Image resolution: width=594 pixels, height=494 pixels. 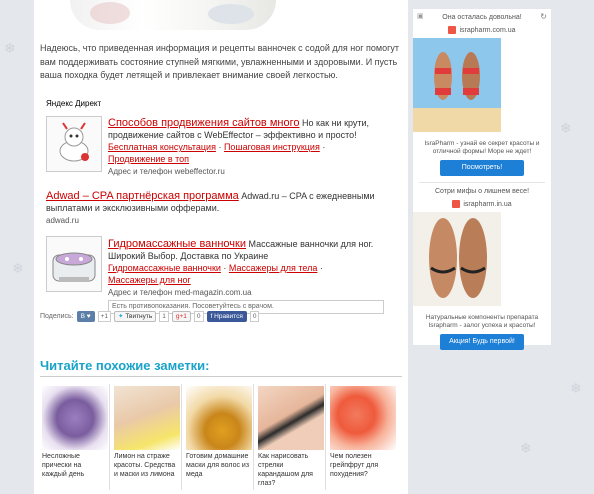 I want to click on related-card: Несложные прически на каждый день, so click(x=75, y=437).